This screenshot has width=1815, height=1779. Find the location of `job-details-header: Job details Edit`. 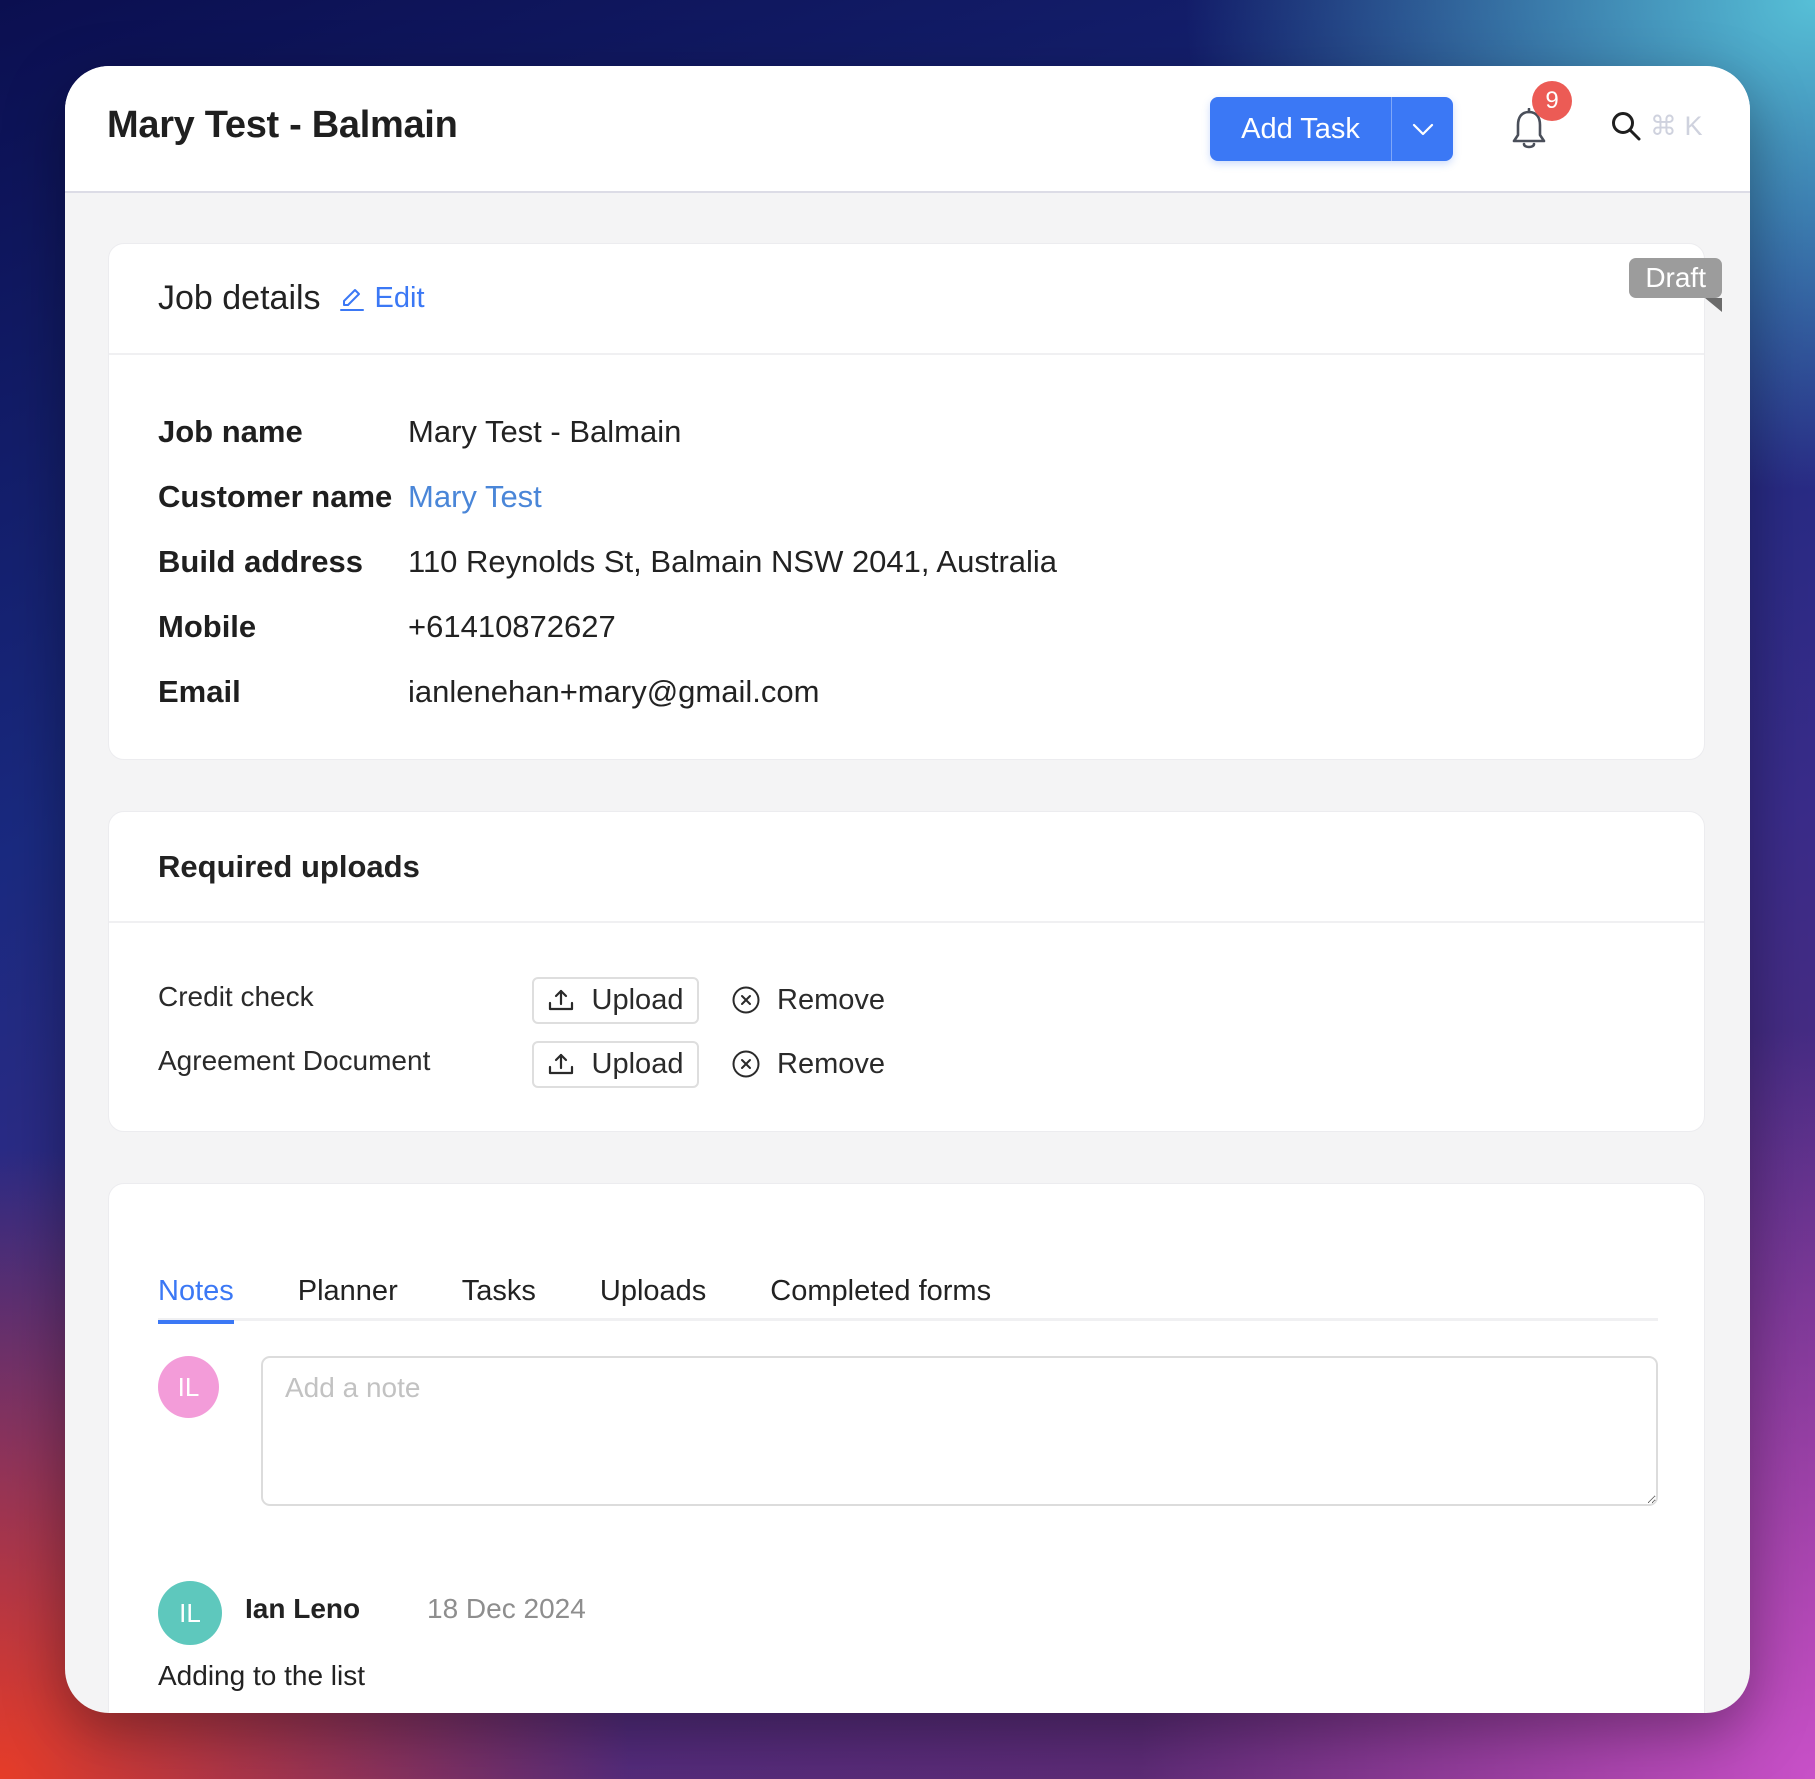

job-details-header: Job details Edit is located at coordinates (906, 299).